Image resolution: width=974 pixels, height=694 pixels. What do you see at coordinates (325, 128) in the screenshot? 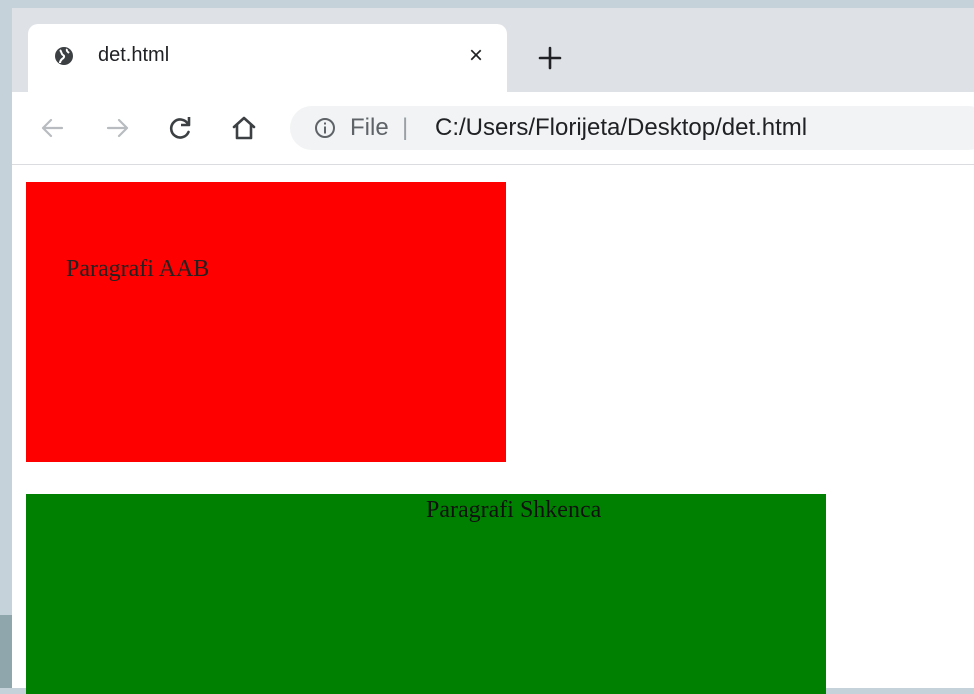
I see `info-icon` at bounding box center [325, 128].